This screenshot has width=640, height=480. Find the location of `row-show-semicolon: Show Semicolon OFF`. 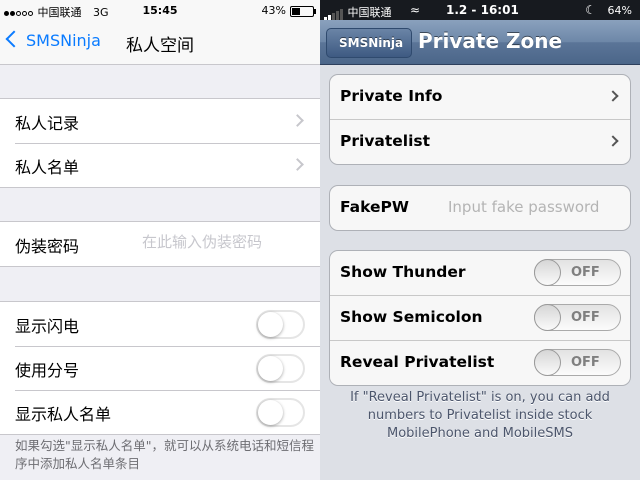

row-show-semicolon: Show Semicolon OFF is located at coordinates (480, 317).